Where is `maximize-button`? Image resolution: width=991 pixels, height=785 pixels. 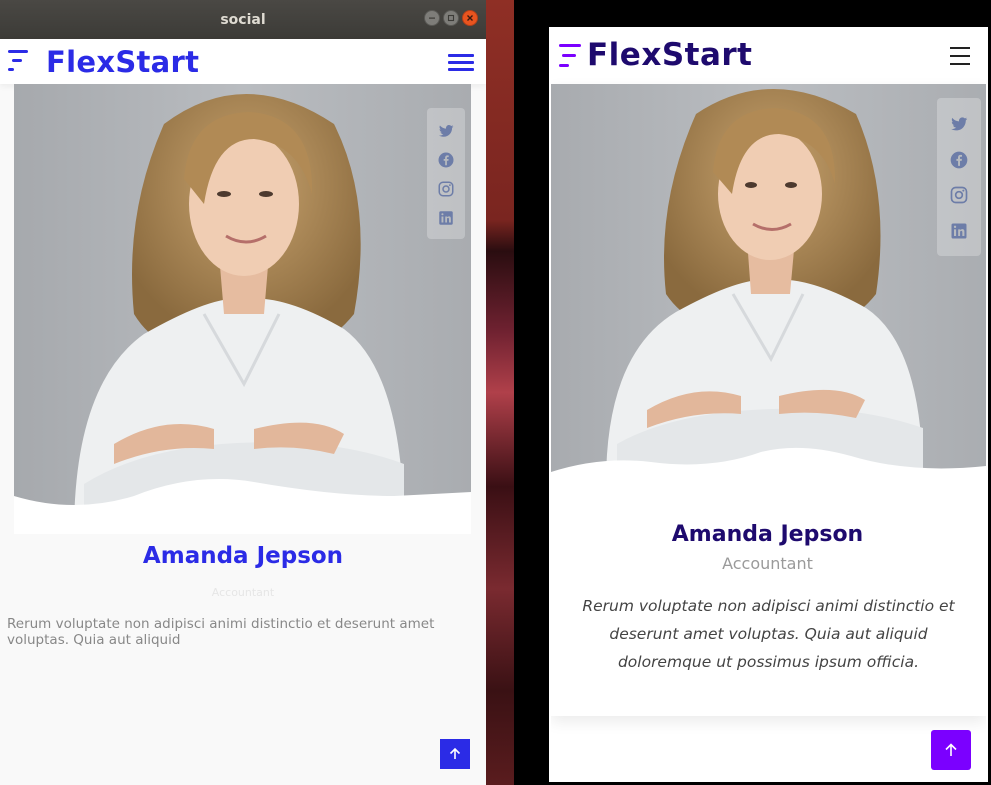 maximize-button is located at coordinates (451, 18).